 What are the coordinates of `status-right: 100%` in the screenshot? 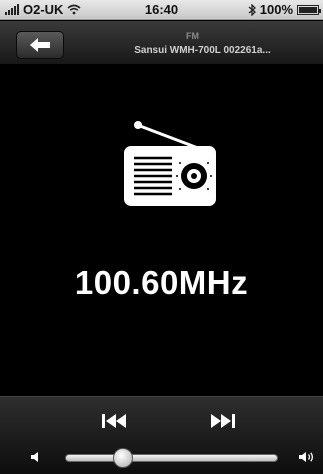 It's located at (284, 9).